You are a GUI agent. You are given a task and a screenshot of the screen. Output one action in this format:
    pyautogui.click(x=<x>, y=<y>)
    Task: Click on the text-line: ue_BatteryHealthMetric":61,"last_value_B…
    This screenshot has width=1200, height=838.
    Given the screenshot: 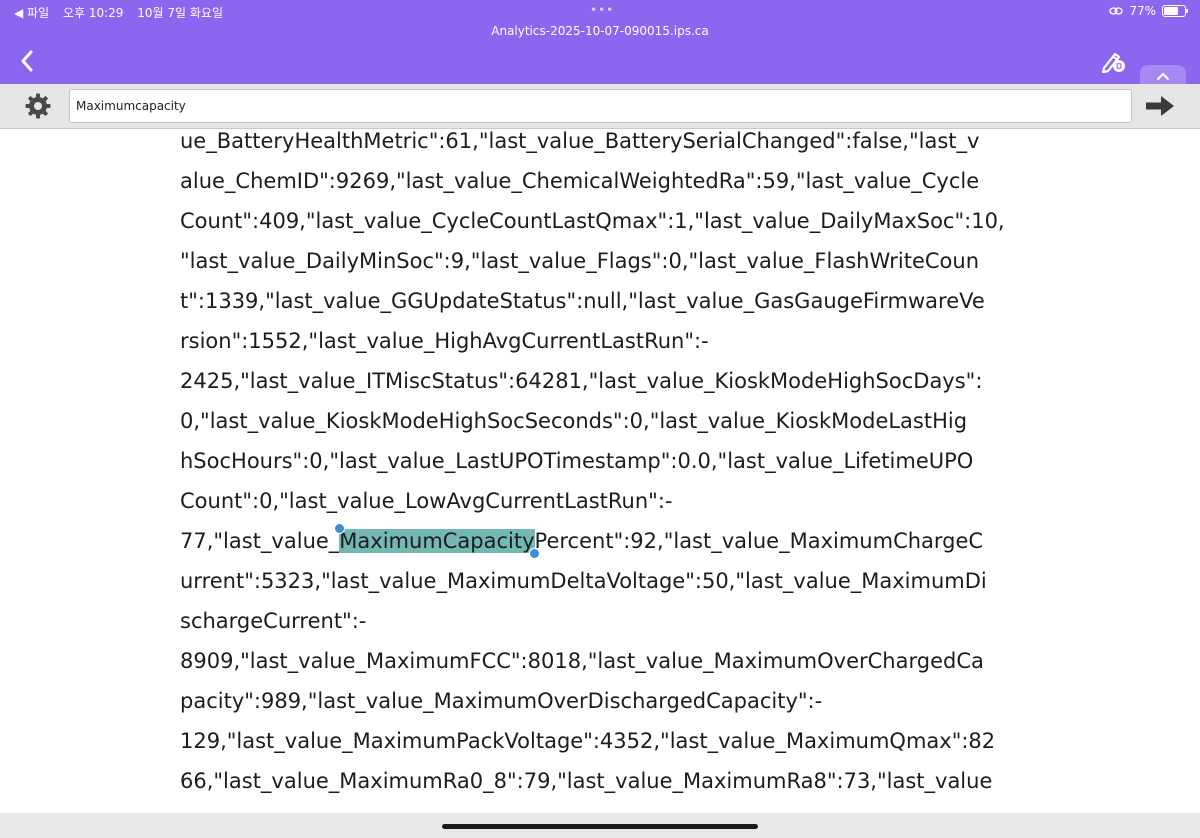 What is the action you would take?
    pyautogui.click(x=580, y=141)
    